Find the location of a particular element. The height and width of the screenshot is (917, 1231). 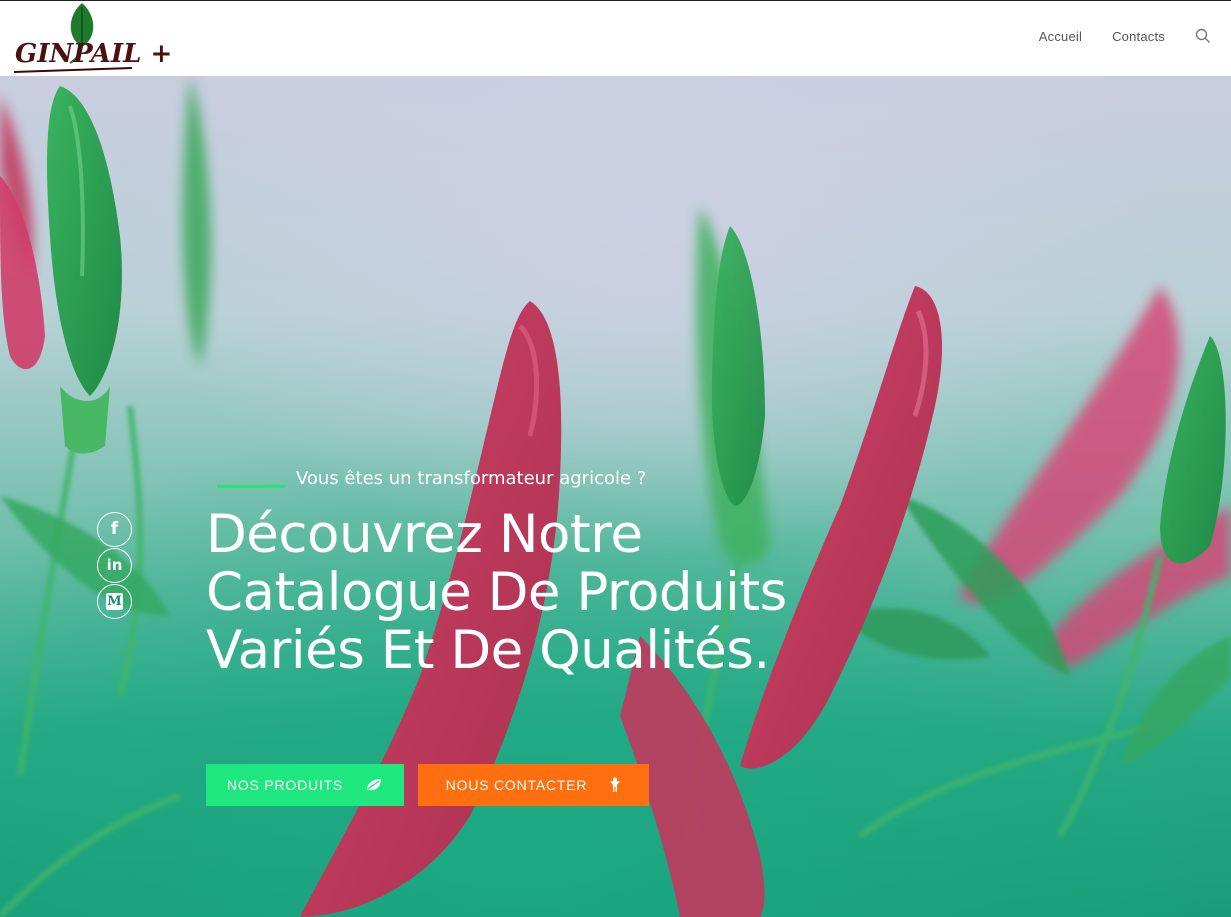

medium-link: M is located at coordinates (114, 601).